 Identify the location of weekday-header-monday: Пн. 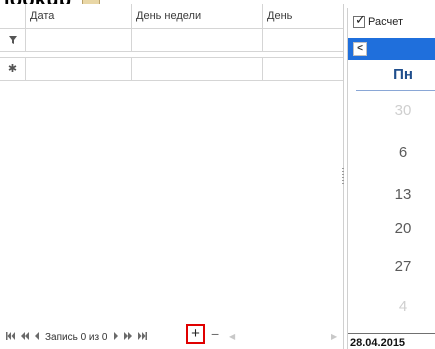
(403, 74).